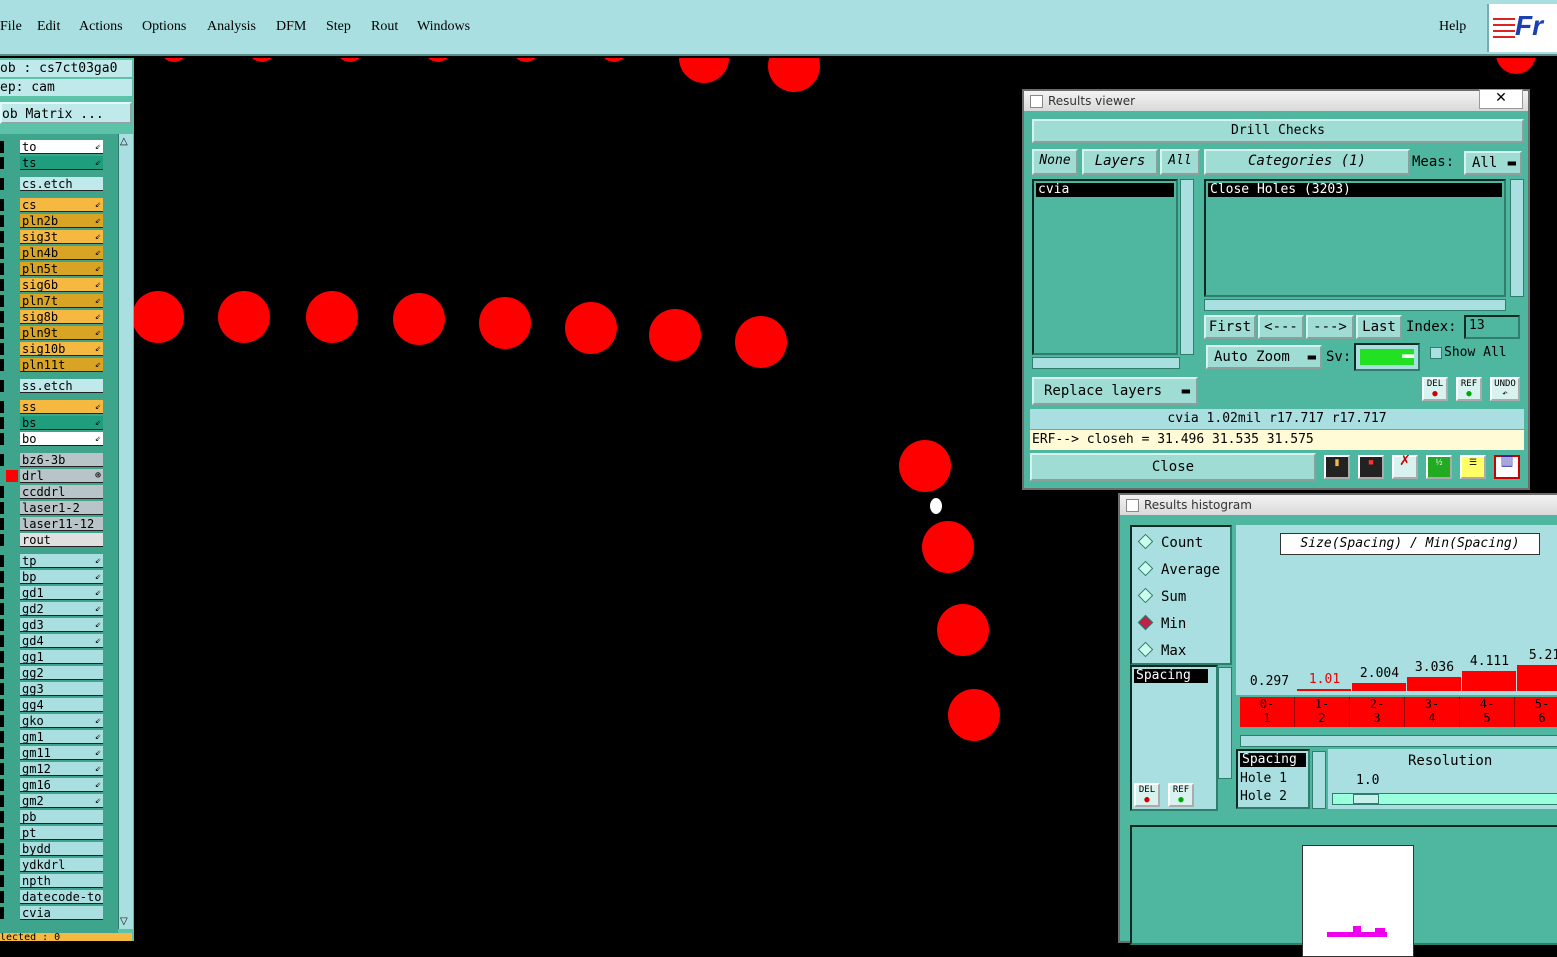 This screenshot has height=957, width=1557. Describe the element at coordinates (61, 349) in the screenshot. I see `layer-name: sig10b ⇙` at that location.